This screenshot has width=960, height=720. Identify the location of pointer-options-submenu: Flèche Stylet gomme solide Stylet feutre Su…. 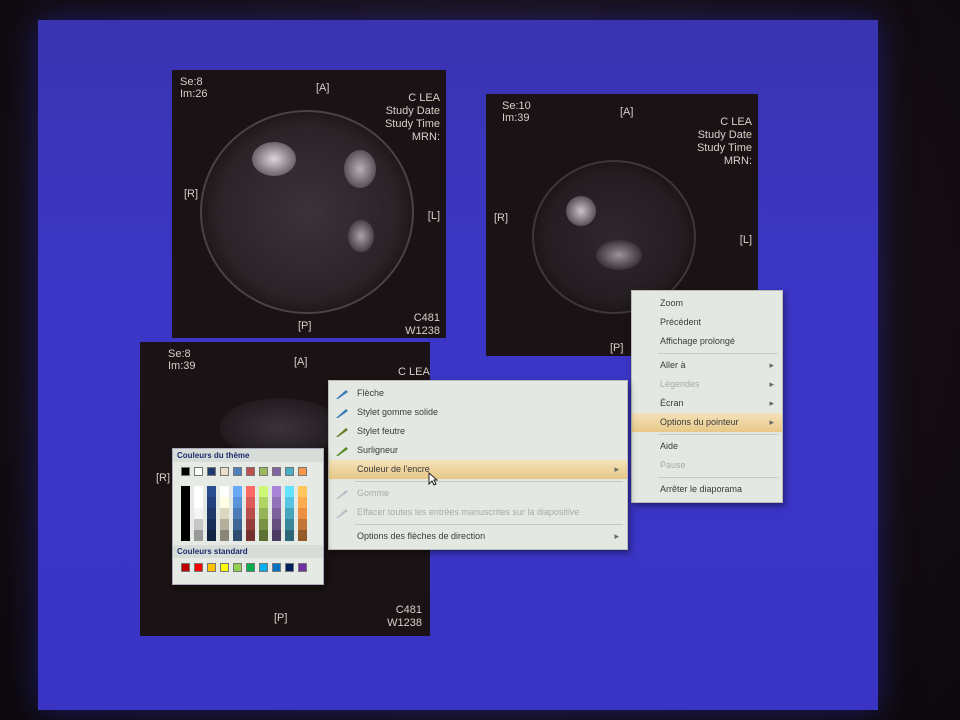
(478, 465).